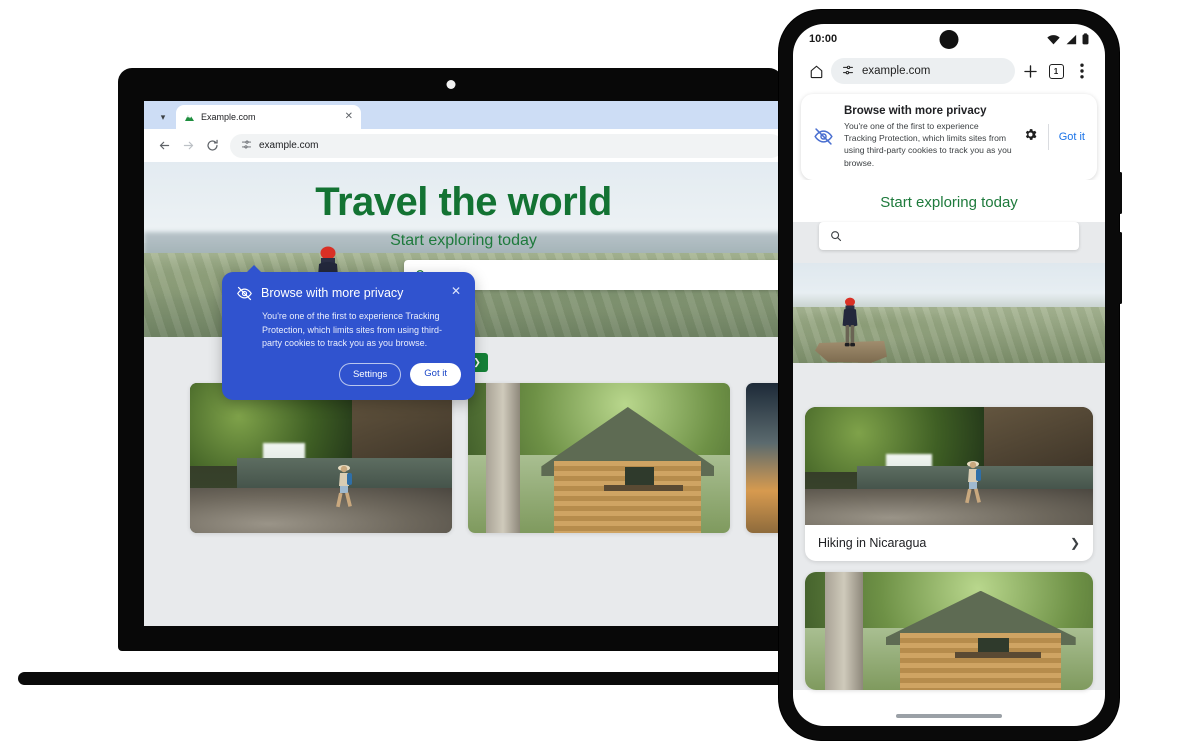 This screenshot has height=750, width=1200. What do you see at coordinates (850, 322) in the screenshot?
I see `mobile-hero-hiker-figure` at bounding box center [850, 322].